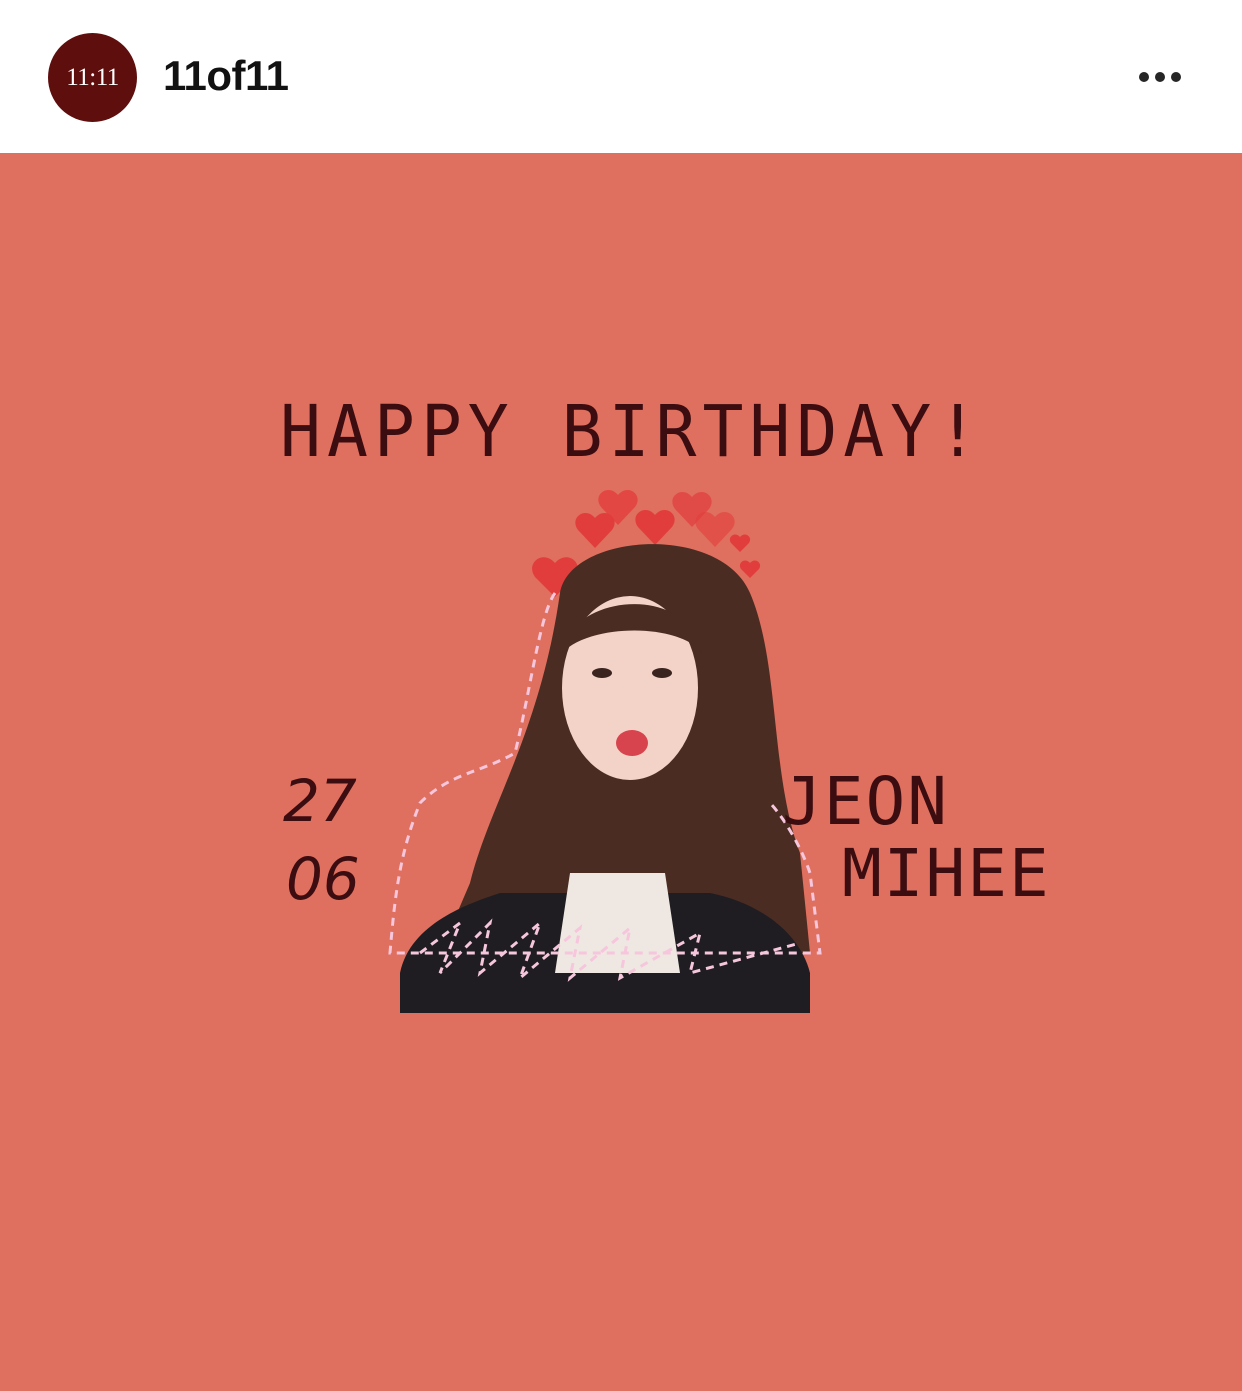  What do you see at coordinates (946, 873) in the screenshot?
I see `name-last: MIHEE` at bounding box center [946, 873].